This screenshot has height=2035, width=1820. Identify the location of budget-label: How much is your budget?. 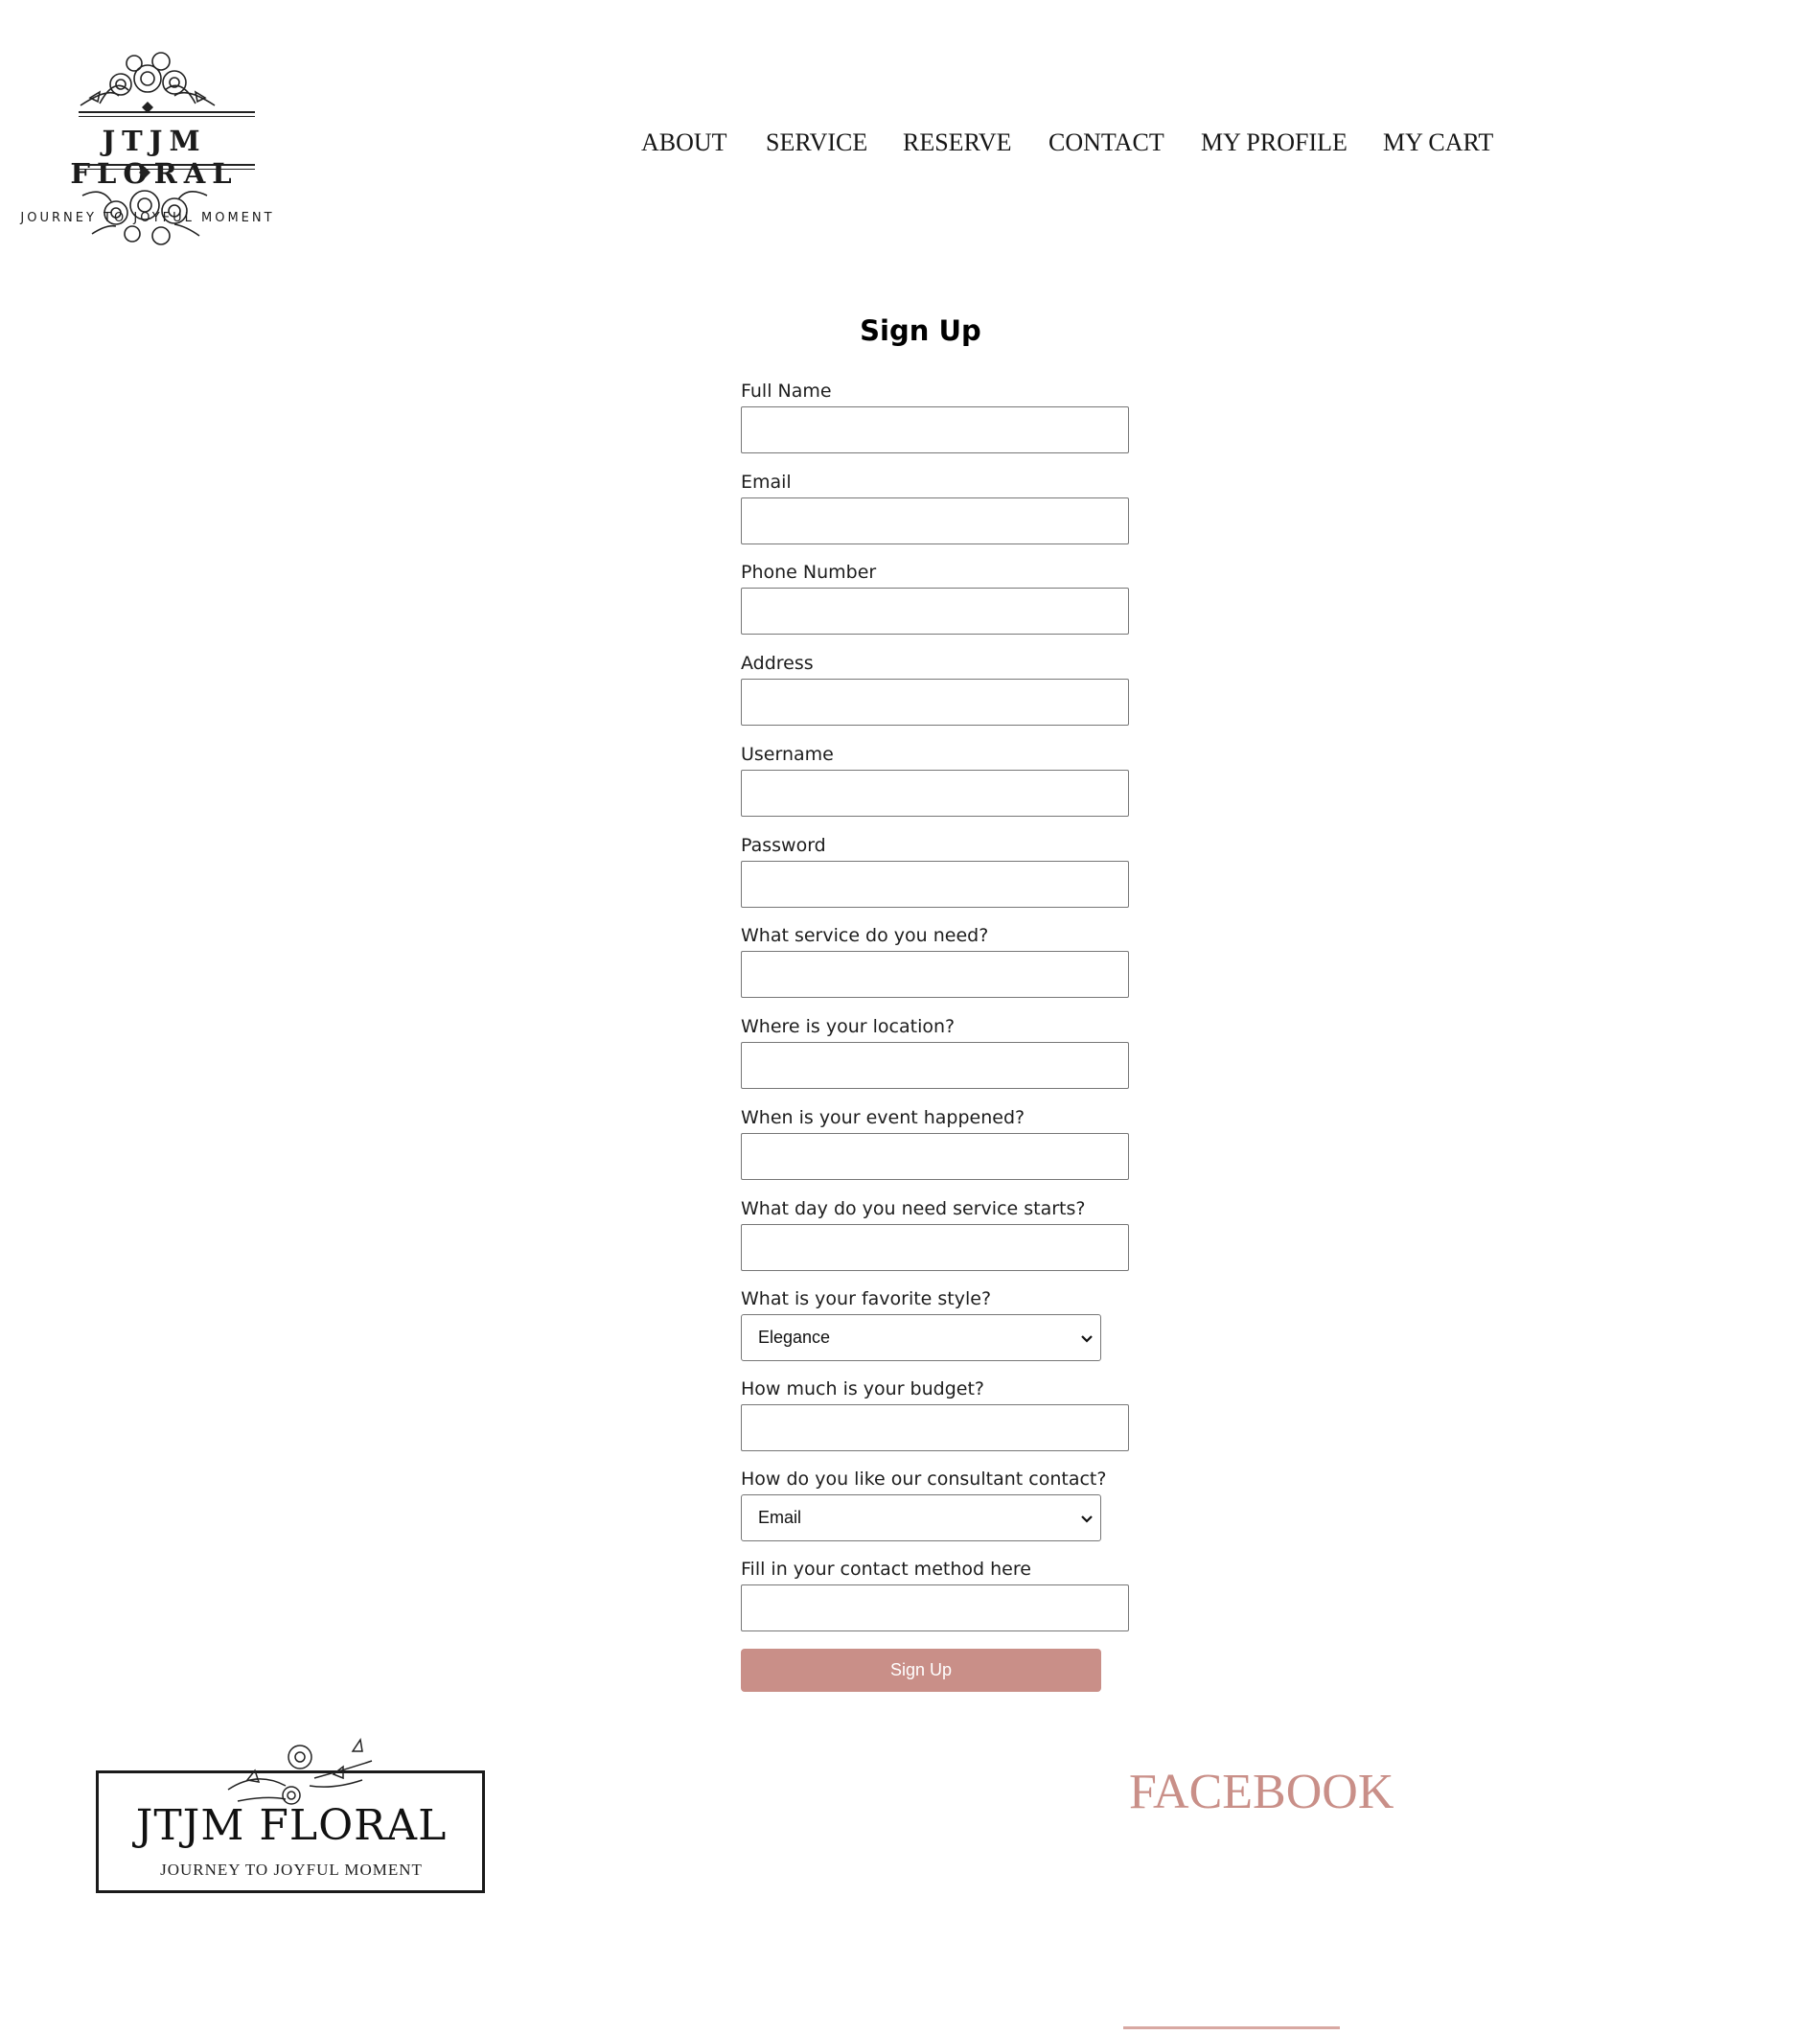
(863, 1388).